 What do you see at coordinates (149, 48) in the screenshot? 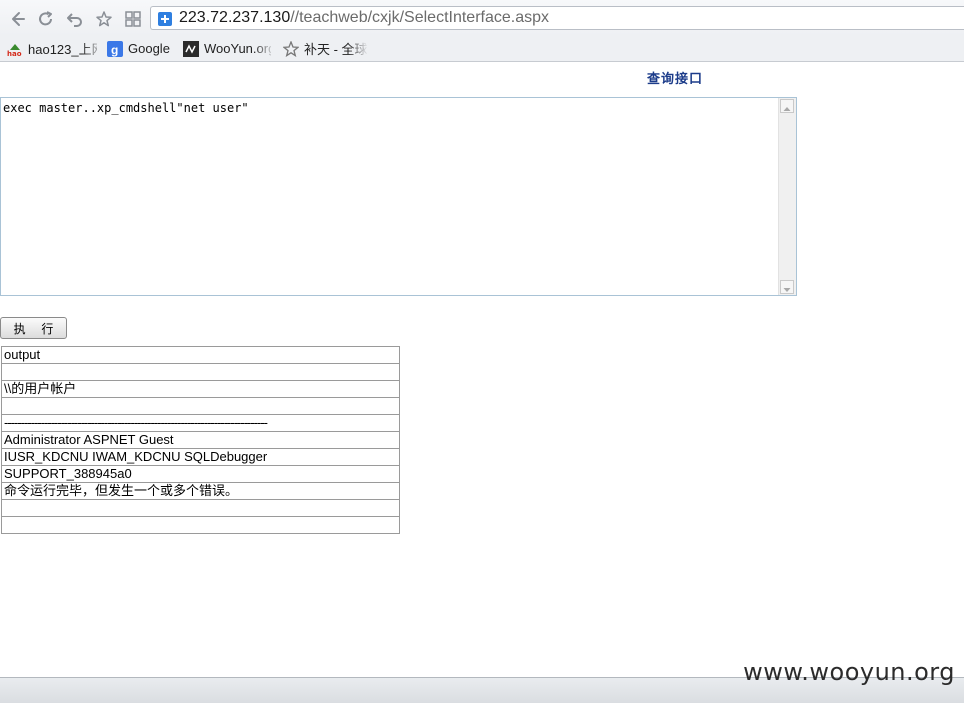
I see `bookmark-label: Google` at bounding box center [149, 48].